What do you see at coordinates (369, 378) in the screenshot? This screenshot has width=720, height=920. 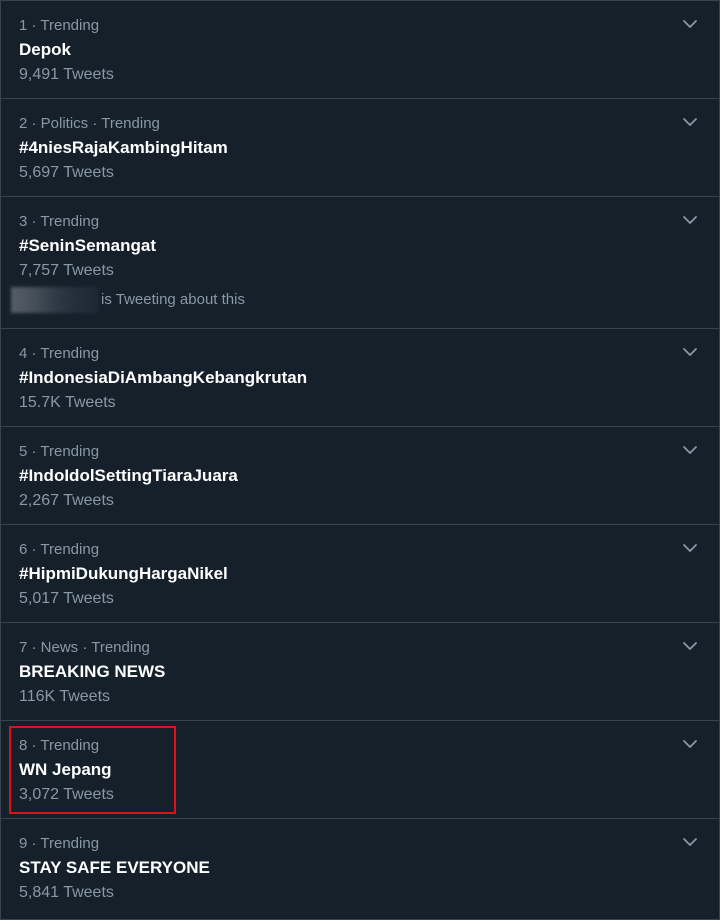 I see `trend-name: #IndonesiaDiAmbangKebangkrutan` at bounding box center [369, 378].